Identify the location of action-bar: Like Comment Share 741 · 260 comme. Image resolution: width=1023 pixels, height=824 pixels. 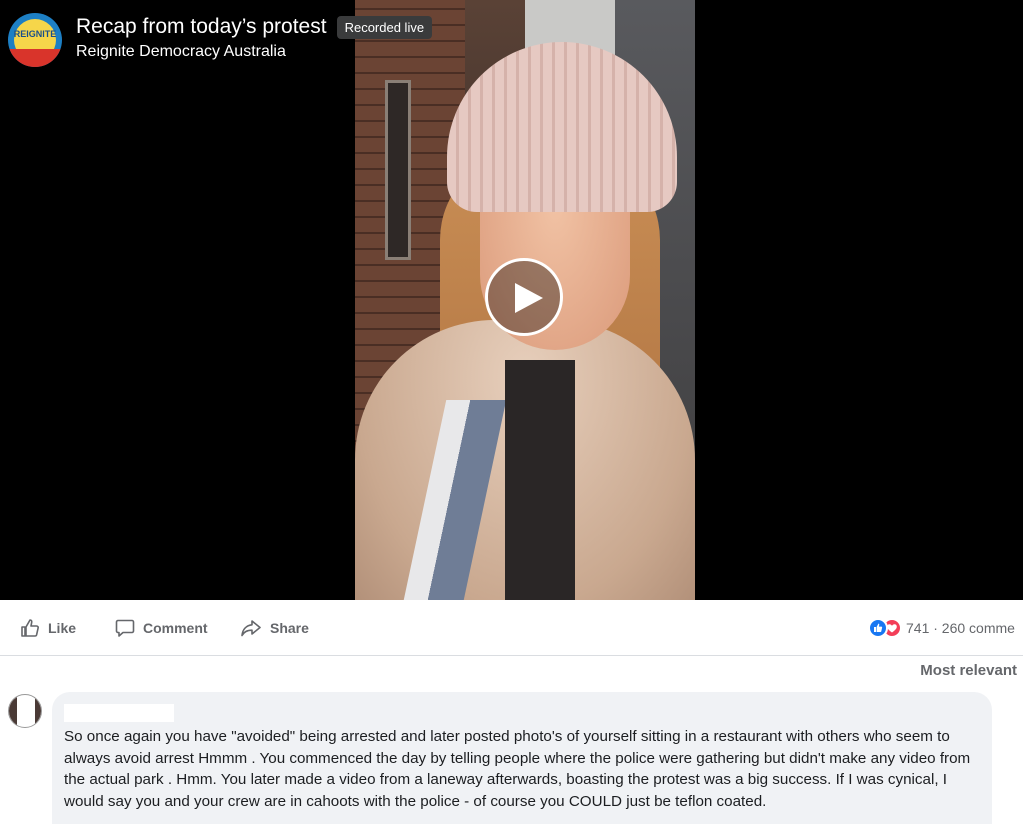
(511, 628).